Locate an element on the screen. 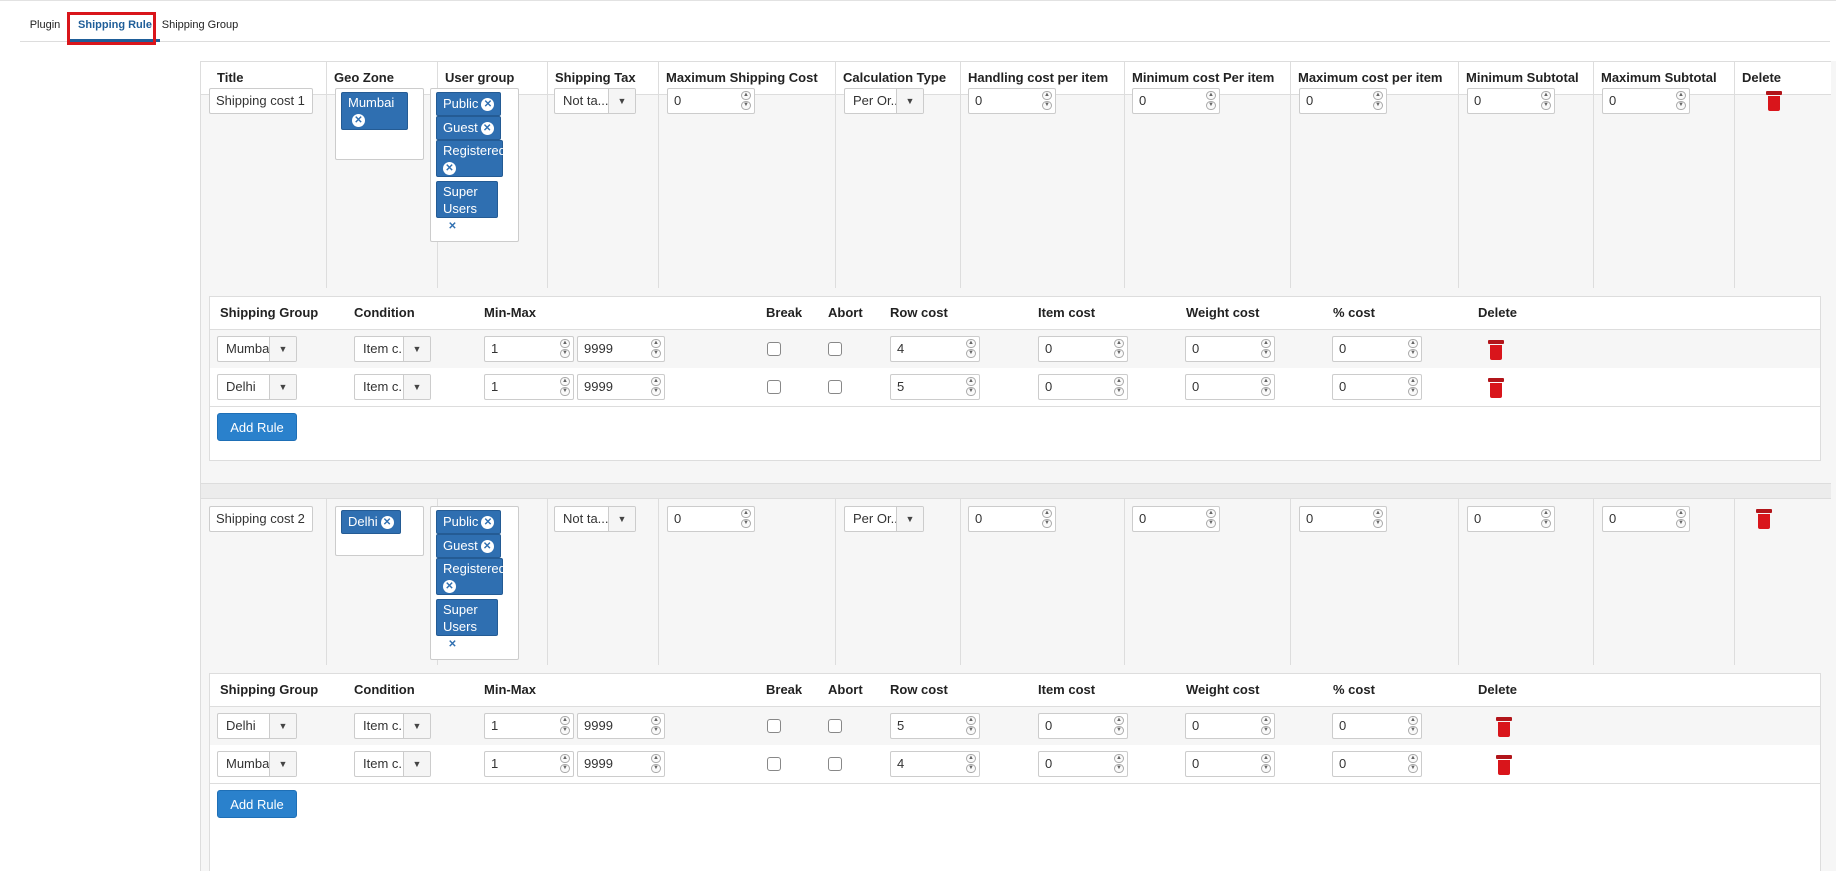 This screenshot has width=1836, height=871. row-cost-input: 4 ▲ ▼ is located at coordinates (935, 764).